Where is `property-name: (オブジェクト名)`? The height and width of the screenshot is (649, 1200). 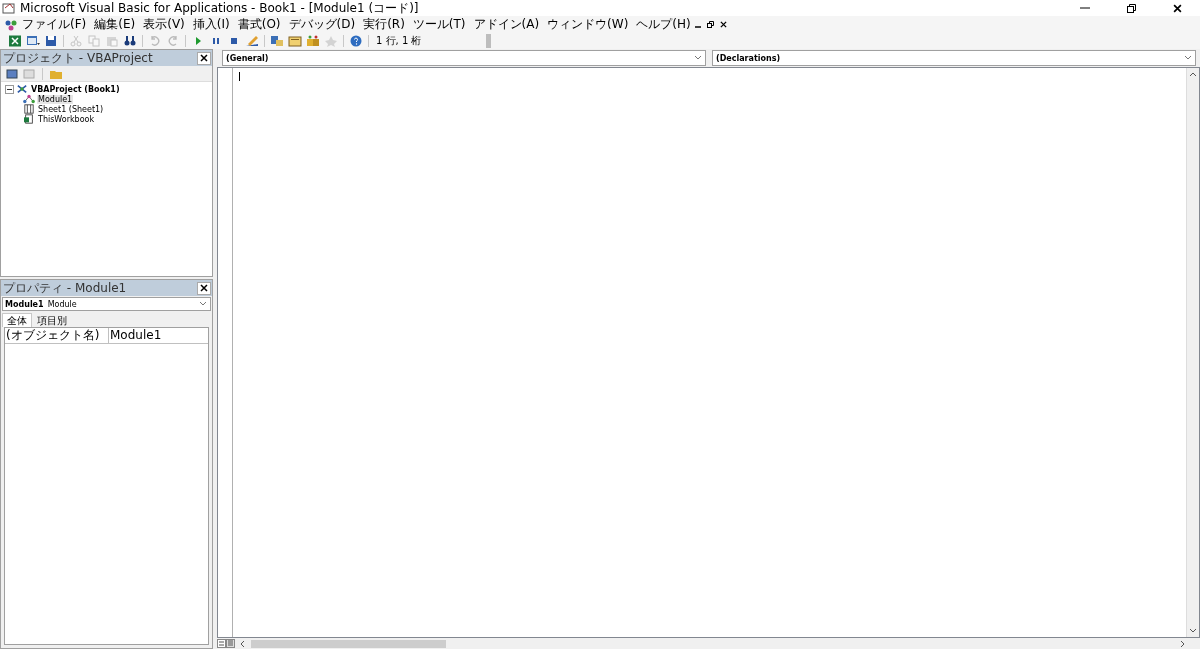
property-name: (オブジェクト名) is located at coordinates (57, 335).